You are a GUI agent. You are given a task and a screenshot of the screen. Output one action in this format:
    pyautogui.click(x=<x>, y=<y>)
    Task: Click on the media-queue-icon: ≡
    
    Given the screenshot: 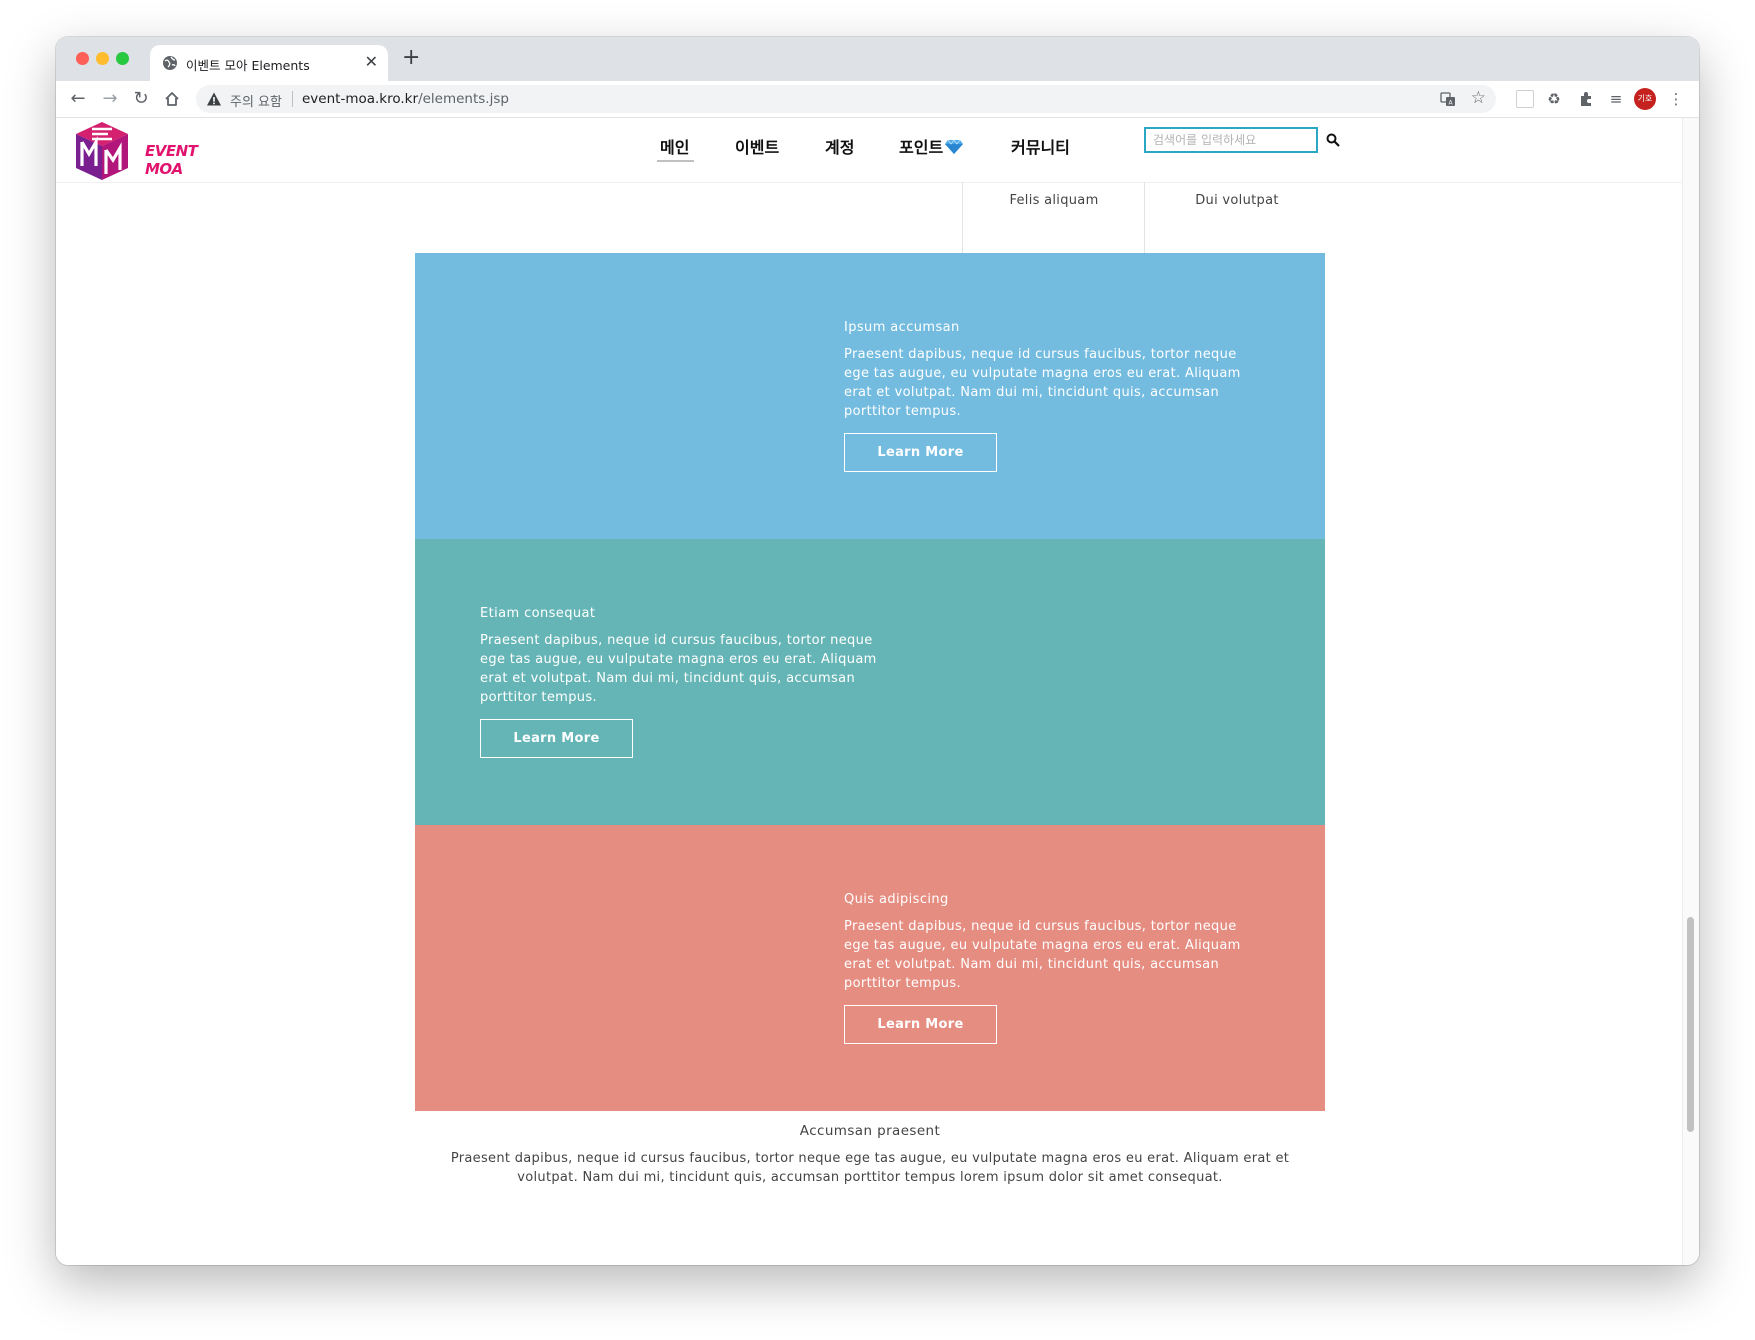 What is the action you would take?
    pyautogui.click(x=1616, y=99)
    